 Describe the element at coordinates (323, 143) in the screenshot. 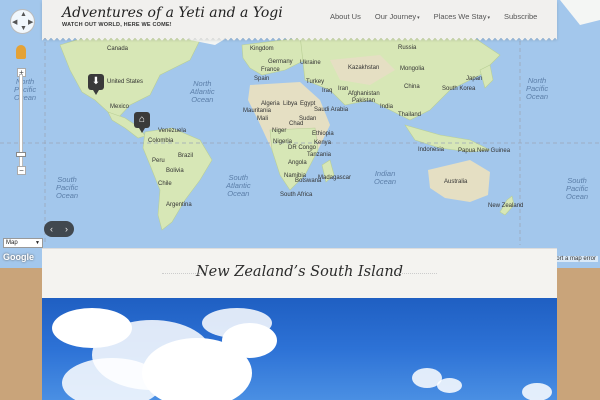

I see `country-label: Kenya` at that location.